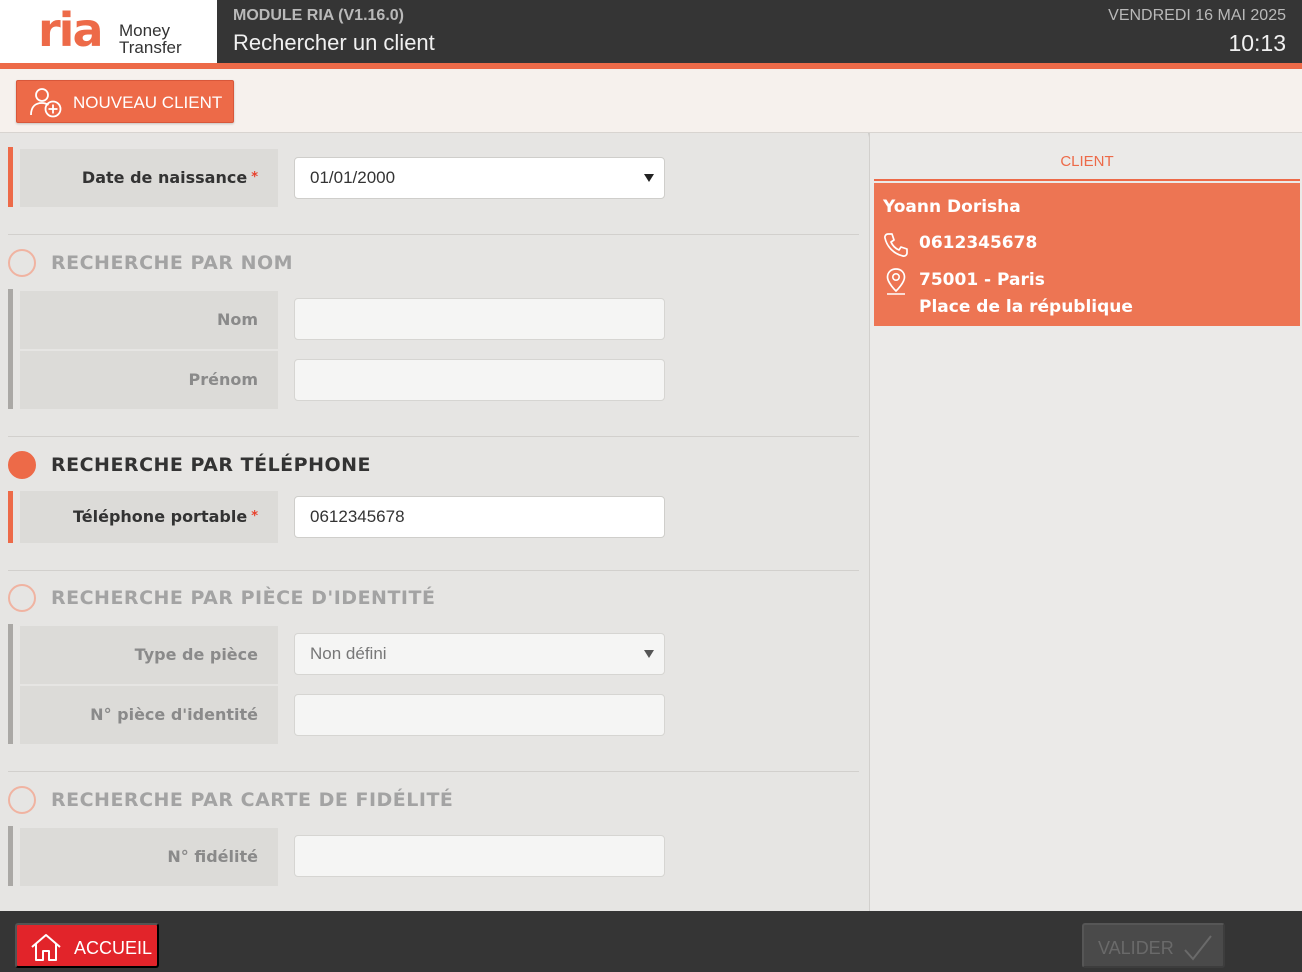 This screenshot has width=1302, height=972. I want to click on map-pin-icon, so click(896, 281).